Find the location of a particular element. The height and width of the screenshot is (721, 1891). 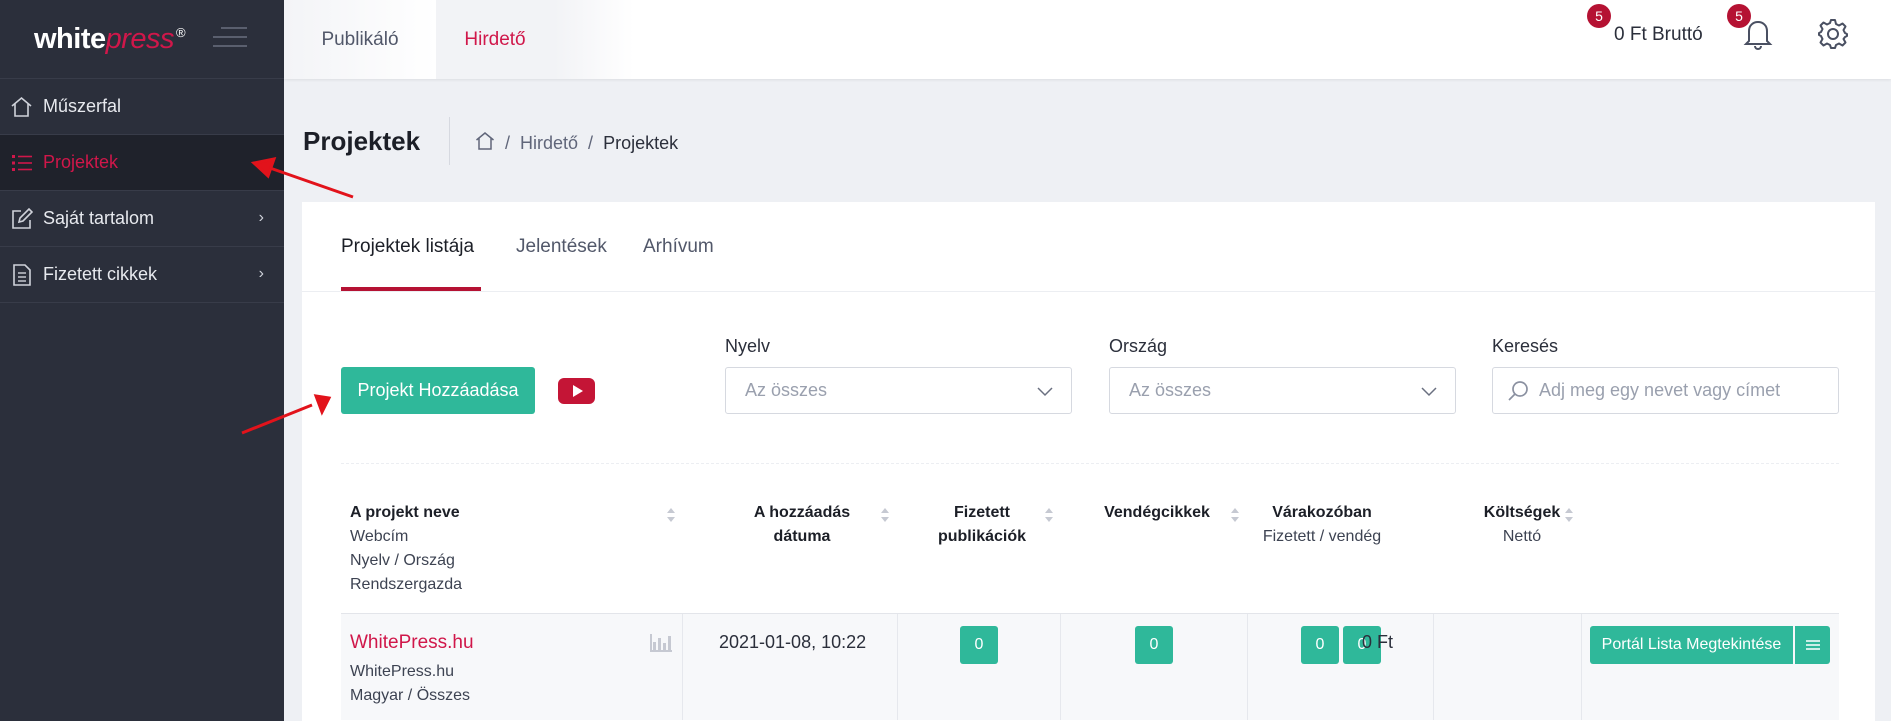

project-cost: 0 Ft is located at coordinates (1377, 642).